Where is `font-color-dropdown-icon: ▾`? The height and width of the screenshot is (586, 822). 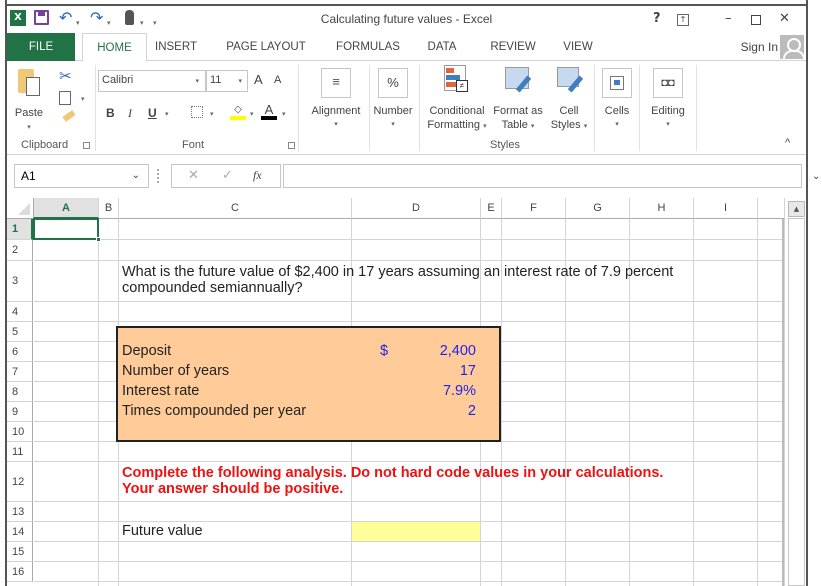 font-color-dropdown-icon: ▾ is located at coordinates (284, 114).